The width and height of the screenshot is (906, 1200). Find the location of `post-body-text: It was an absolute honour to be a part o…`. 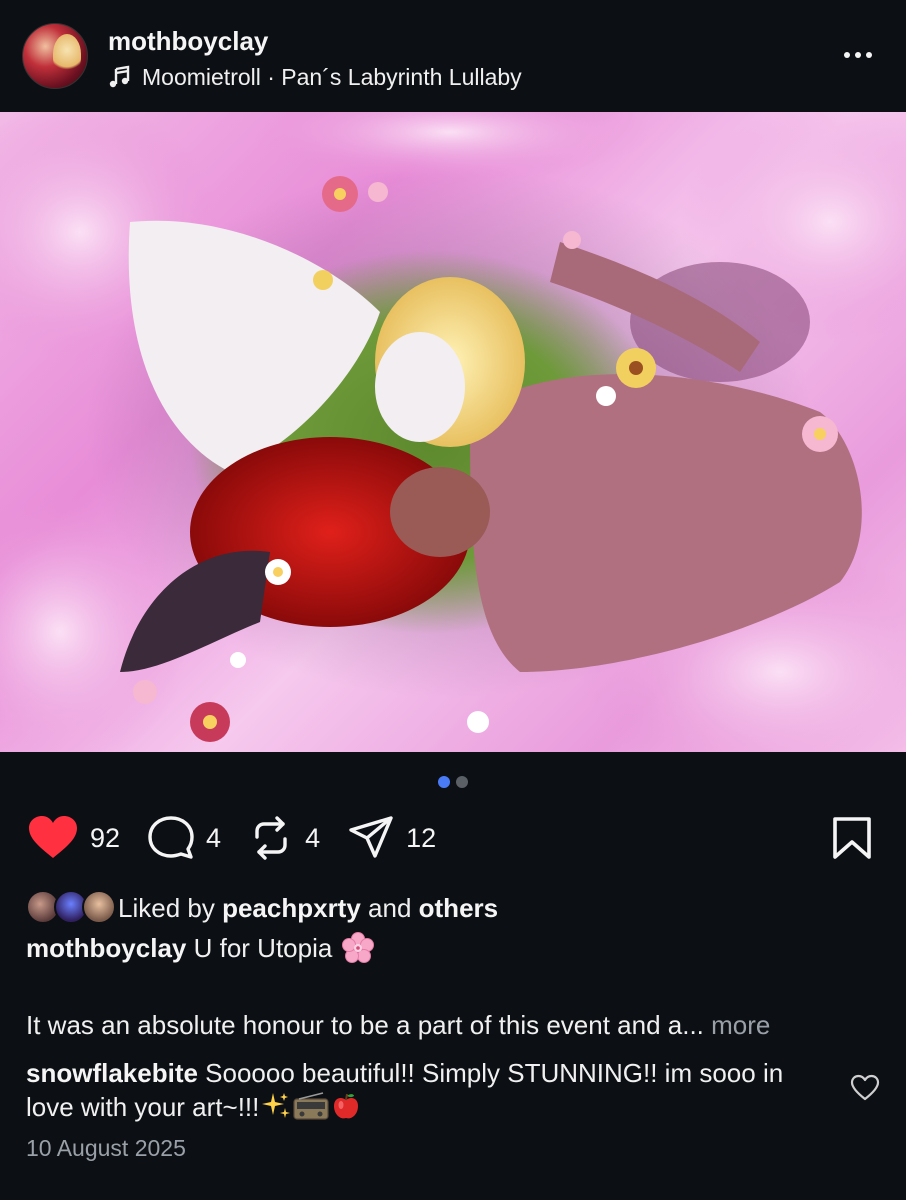

post-body-text: It was an absolute honour to be a part o… is located at coordinates (456, 1025).